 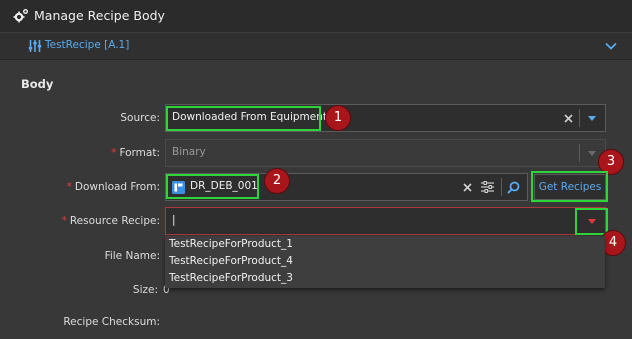 What do you see at coordinates (140, 118) in the screenshot?
I see `source-label: Source:` at bounding box center [140, 118].